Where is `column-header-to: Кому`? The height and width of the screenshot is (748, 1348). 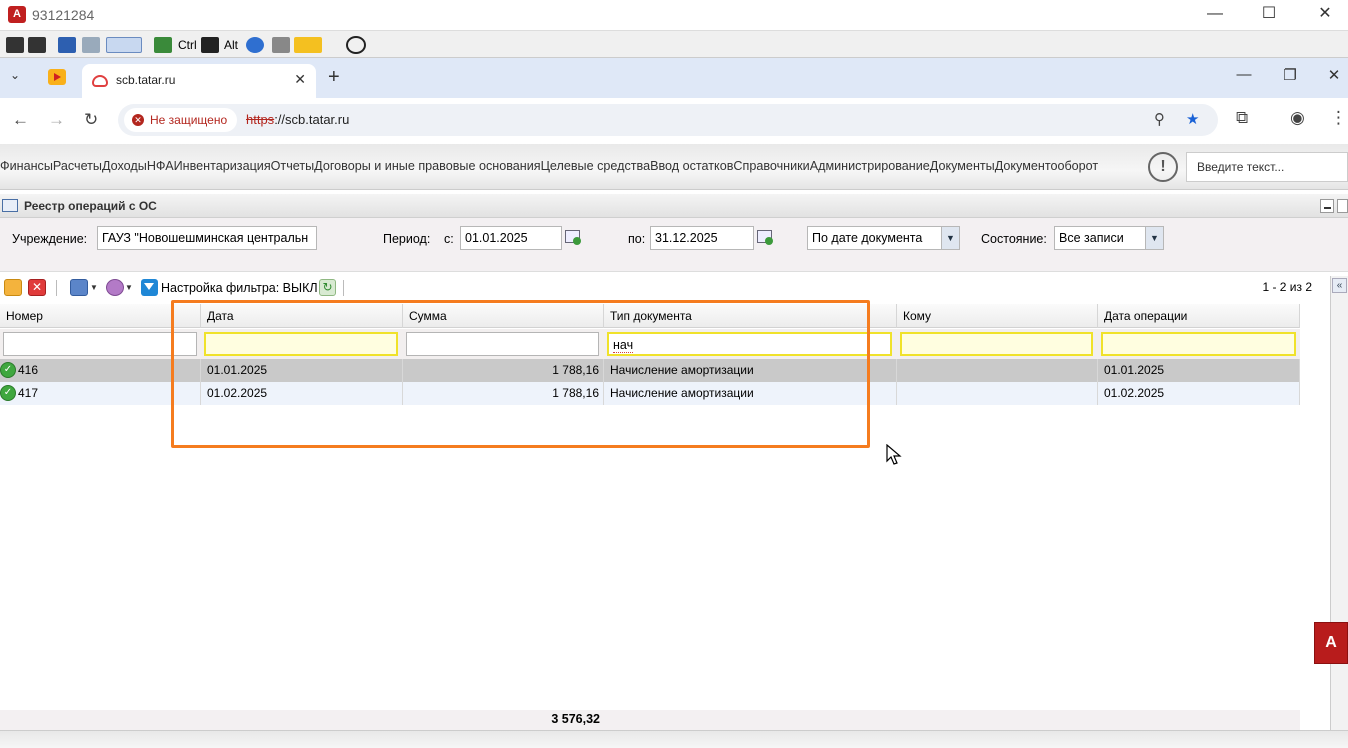 column-header-to: Кому is located at coordinates (997, 316).